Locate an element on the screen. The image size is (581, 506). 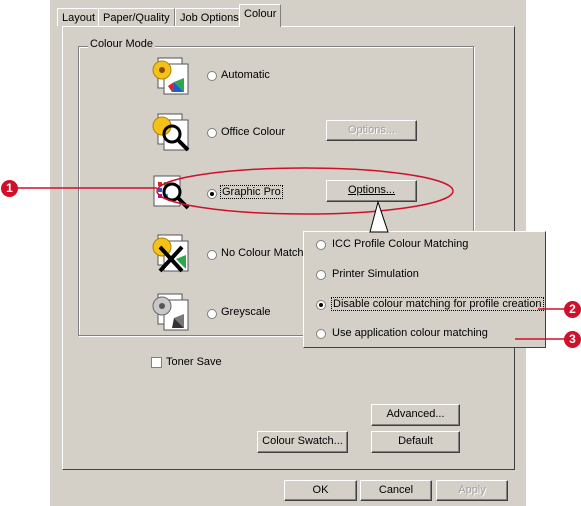
callout-3: 3 is located at coordinates (572, 339).